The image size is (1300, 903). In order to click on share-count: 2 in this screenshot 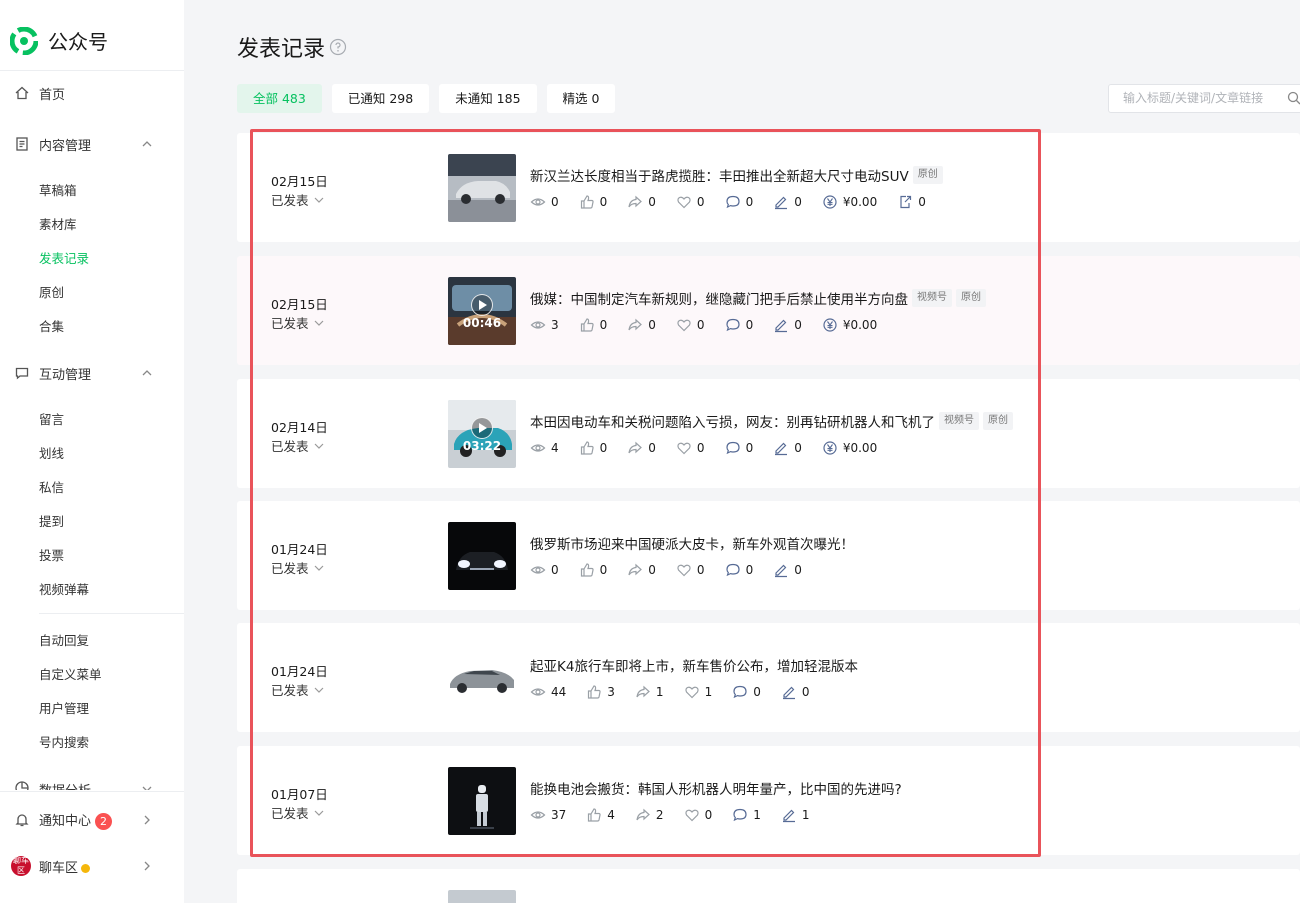, I will do `click(649, 815)`.